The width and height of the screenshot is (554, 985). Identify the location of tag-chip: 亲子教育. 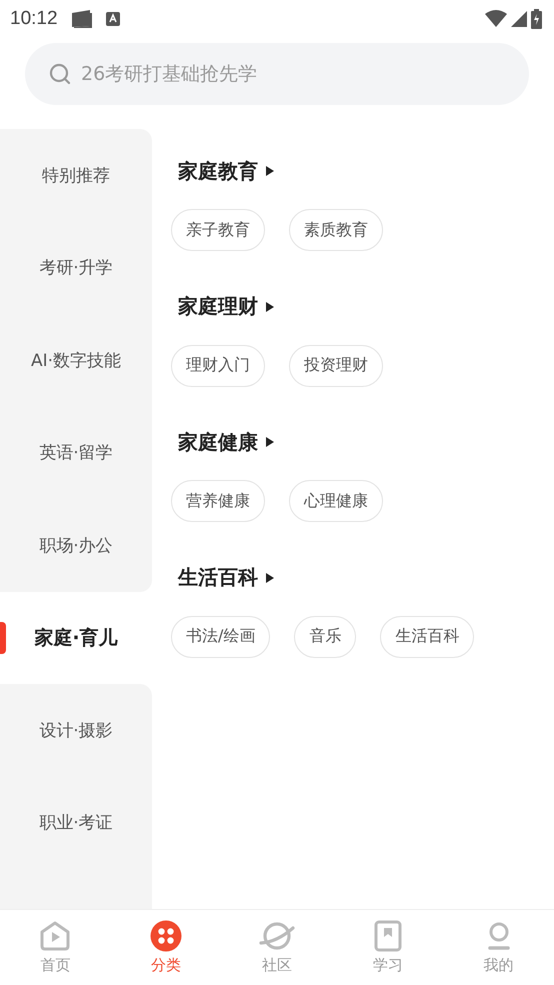
(218, 230).